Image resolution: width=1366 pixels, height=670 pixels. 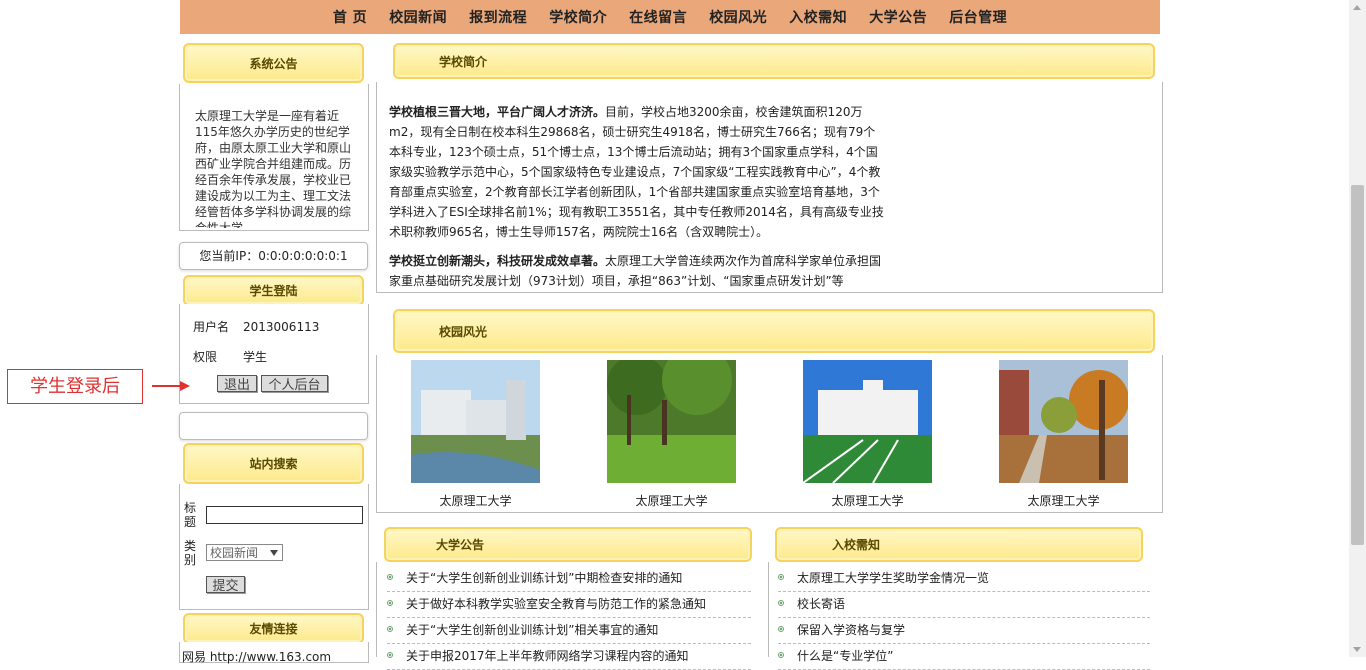 I want to click on ip-display: 您当前IP：0:0:0:0:0:0:0:1, so click(x=273, y=256).